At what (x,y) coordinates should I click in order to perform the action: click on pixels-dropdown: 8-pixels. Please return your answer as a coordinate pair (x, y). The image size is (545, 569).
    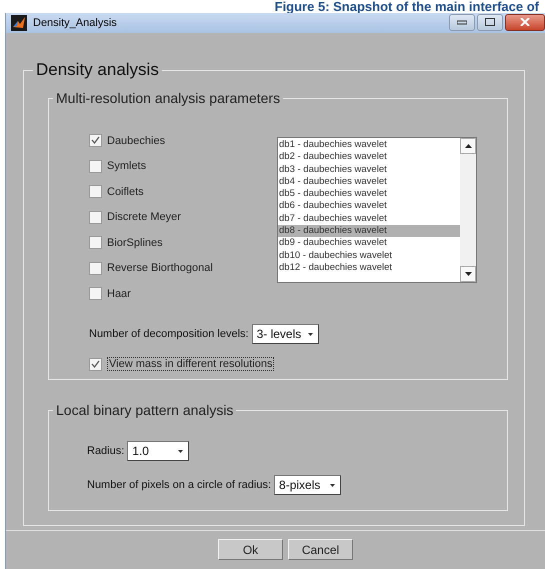
    Looking at the image, I should click on (308, 485).